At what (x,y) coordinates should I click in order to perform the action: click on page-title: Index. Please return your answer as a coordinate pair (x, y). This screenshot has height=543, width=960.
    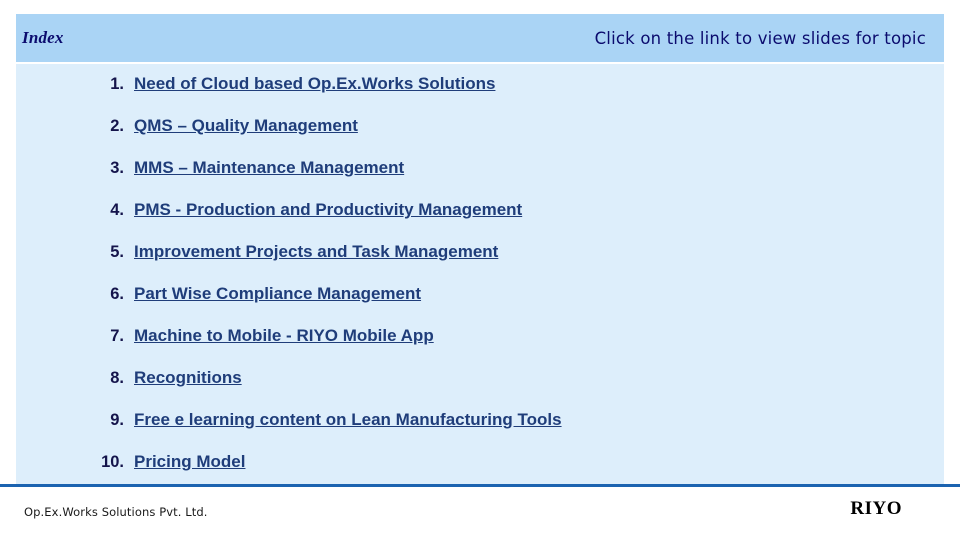
    Looking at the image, I should click on (43, 37).